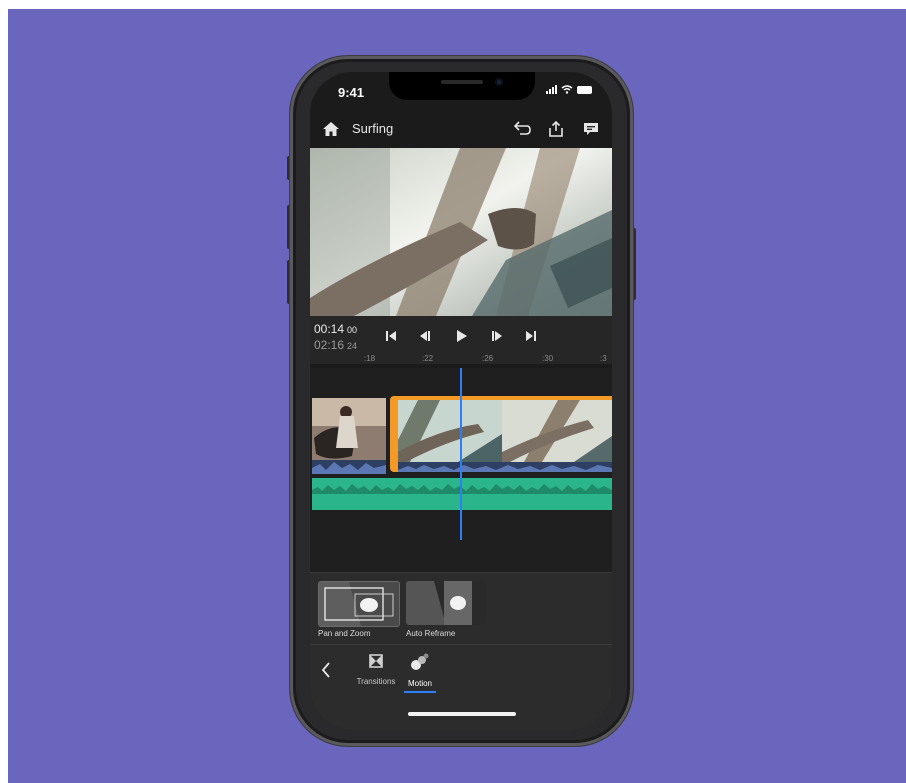 Image resolution: width=906 pixels, height=783 pixels. I want to click on home-indicator, so click(462, 714).